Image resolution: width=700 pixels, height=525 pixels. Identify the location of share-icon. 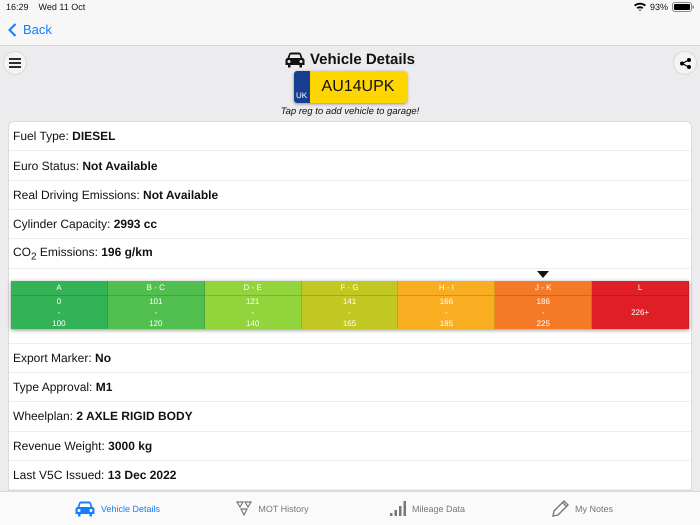
(685, 63).